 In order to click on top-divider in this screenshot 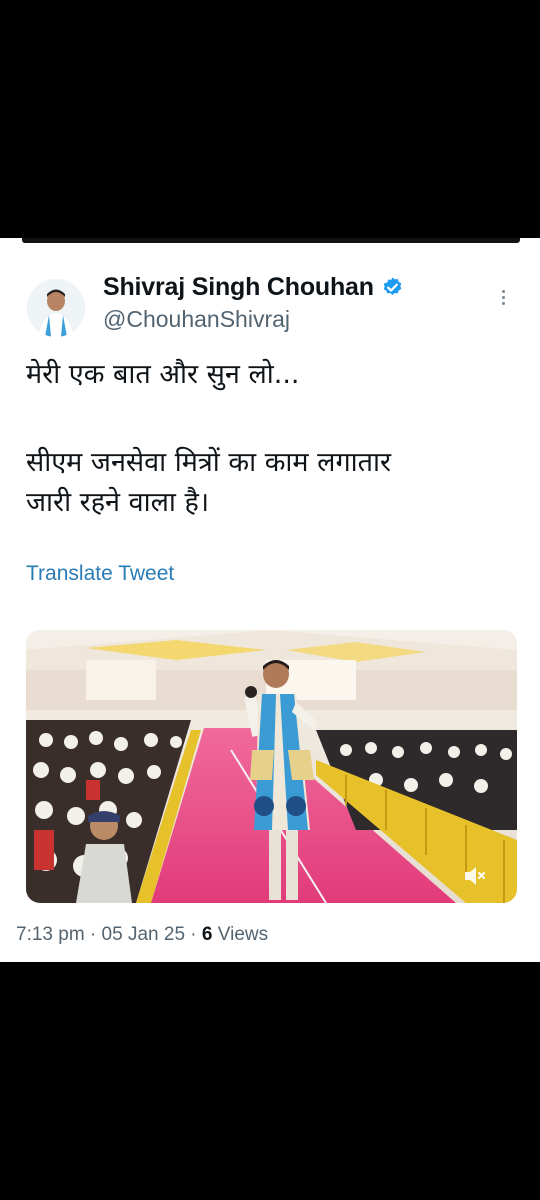, I will do `click(271, 240)`.